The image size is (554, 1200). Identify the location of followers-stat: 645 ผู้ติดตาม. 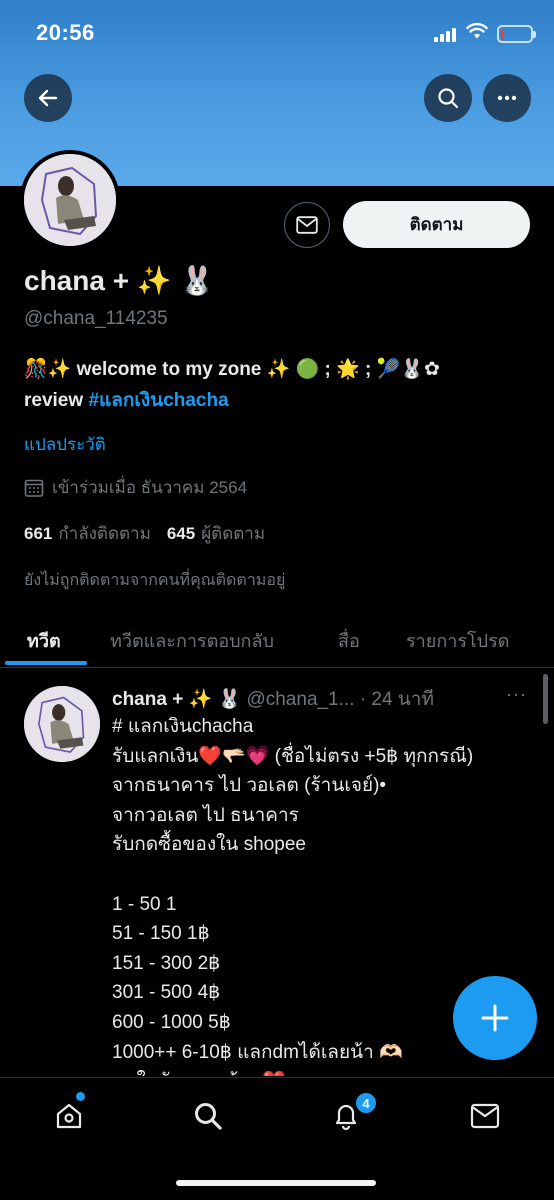
(216, 533).